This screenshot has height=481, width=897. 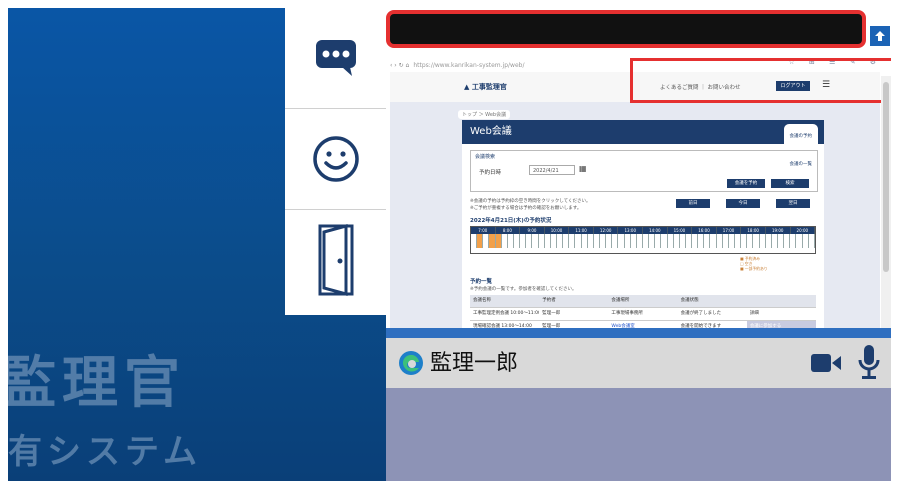 What do you see at coordinates (693, 203) in the screenshot?
I see `prev-day-button: 前日` at bounding box center [693, 203].